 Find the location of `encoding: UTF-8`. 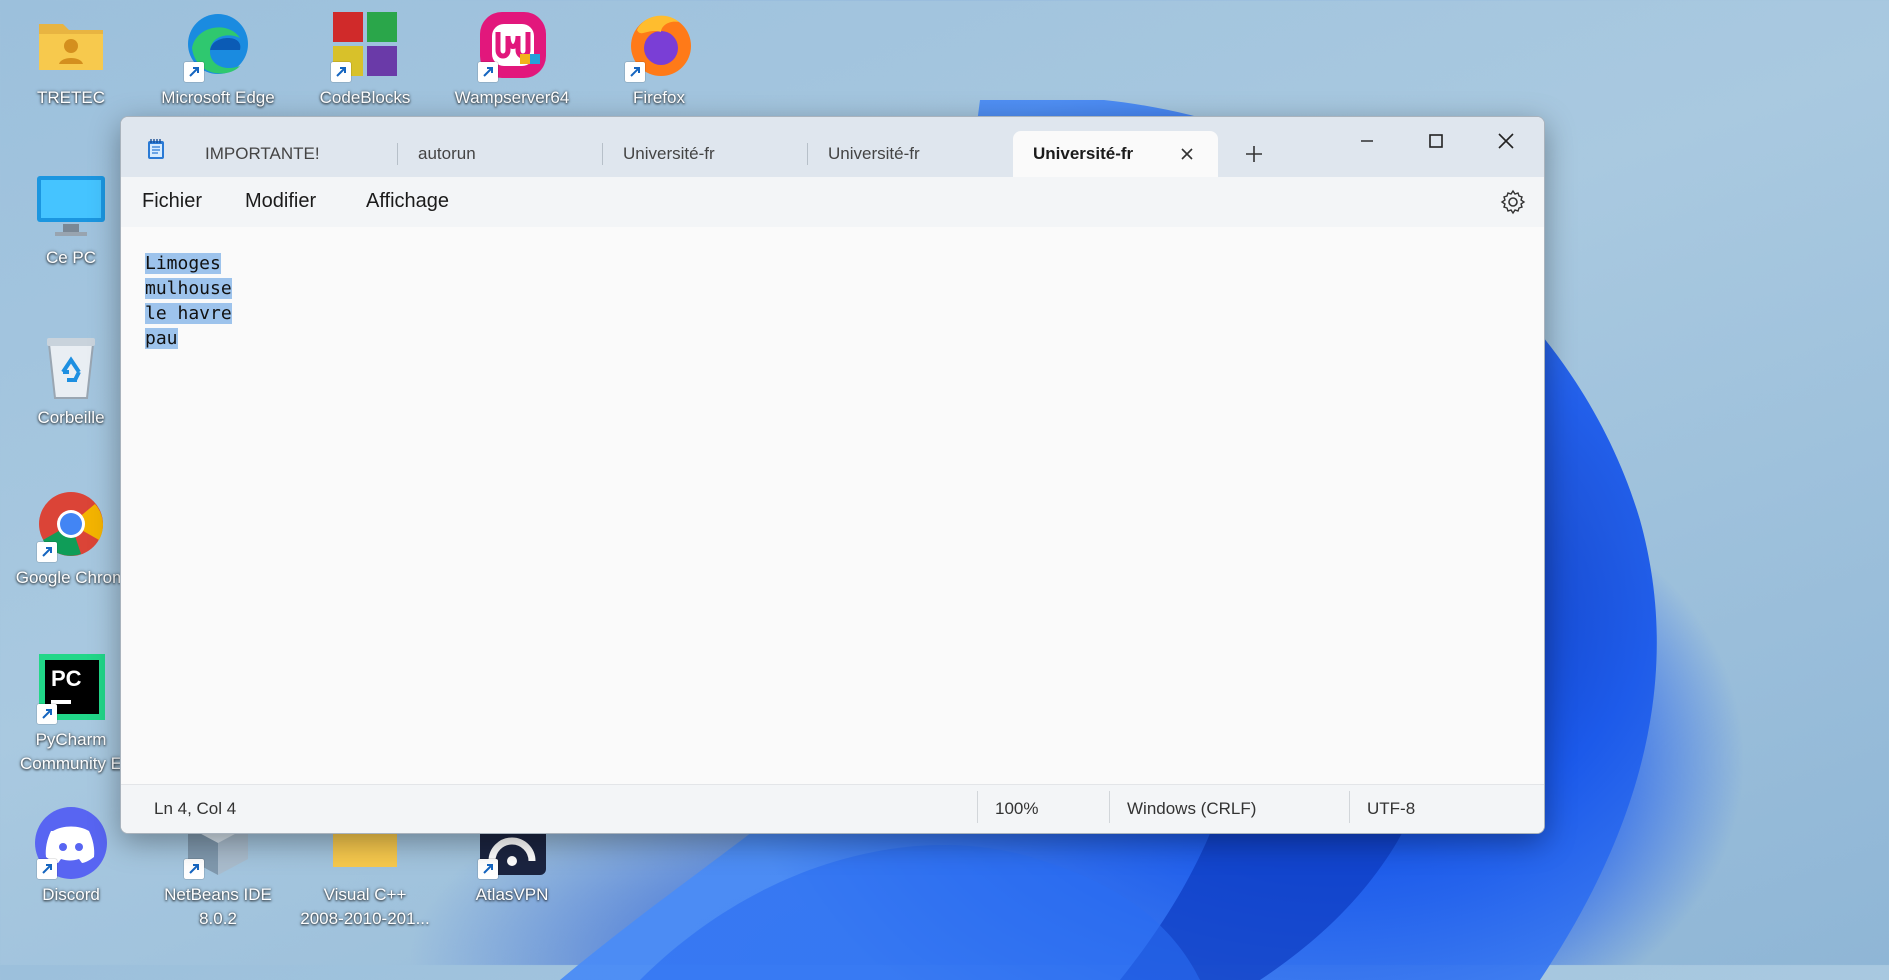

encoding: UTF-8 is located at coordinates (1382, 807).